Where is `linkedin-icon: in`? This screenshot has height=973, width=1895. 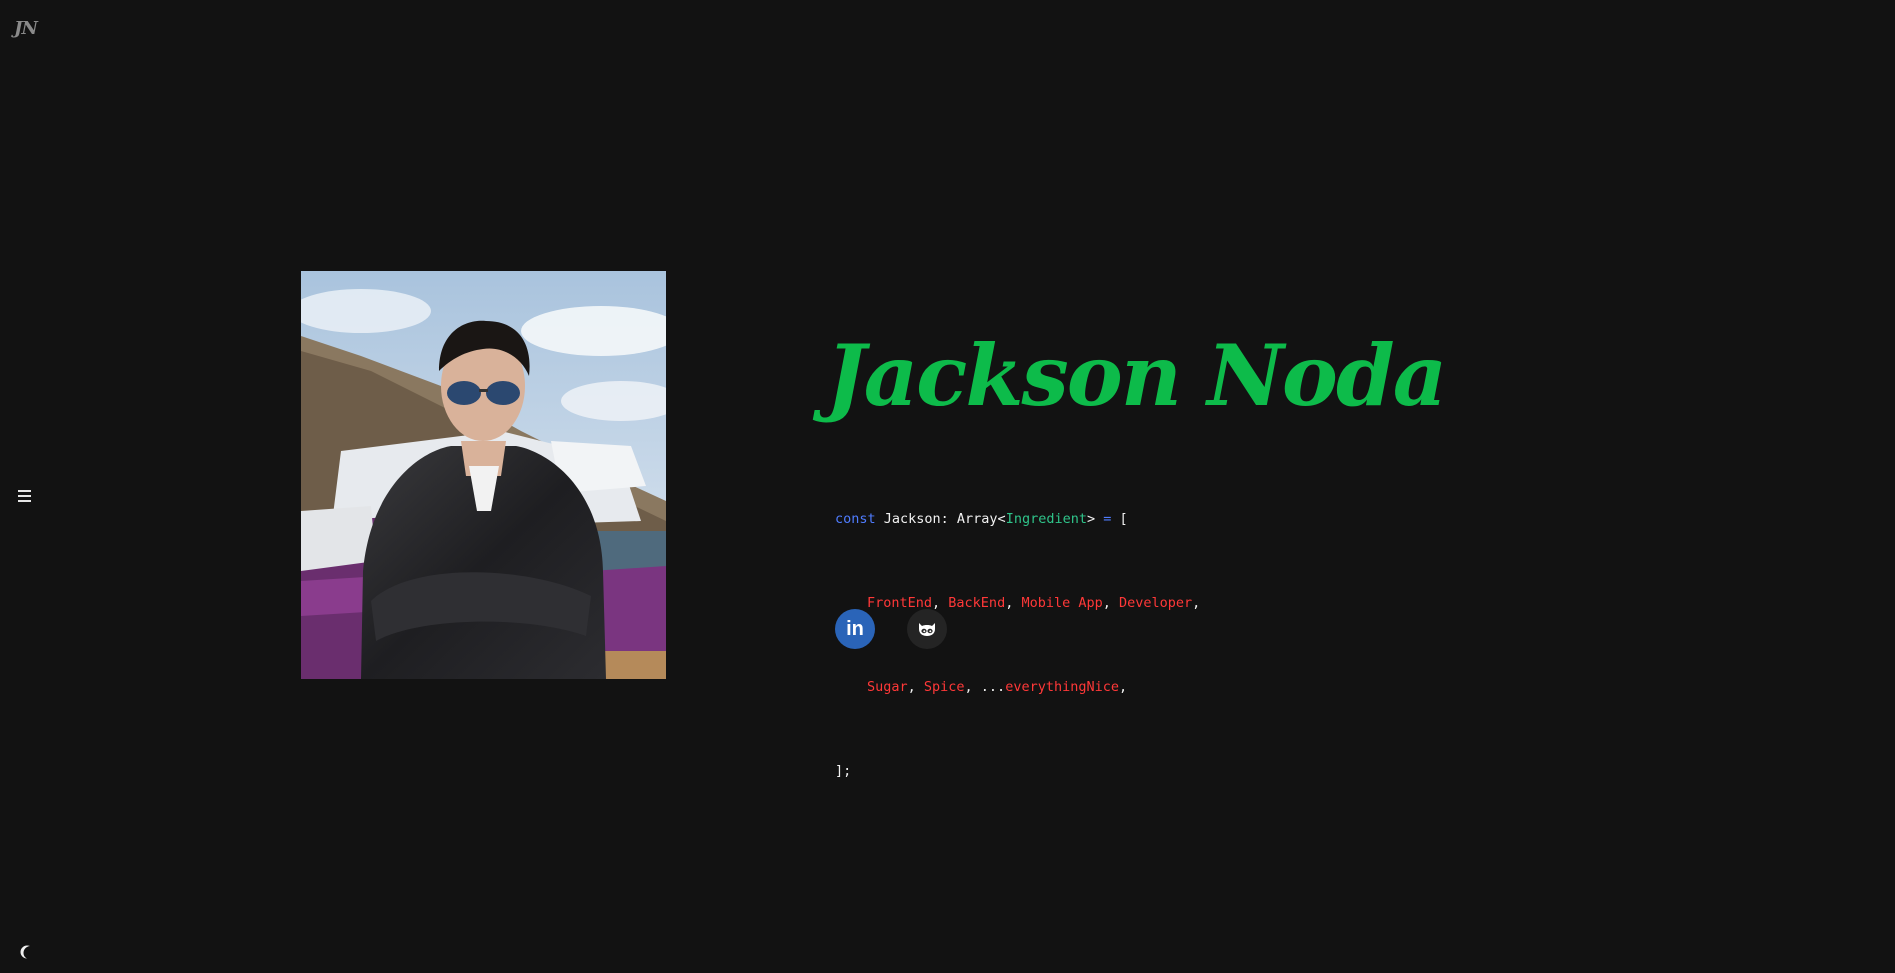 linkedin-icon: in is located at coordinates (855, 629).